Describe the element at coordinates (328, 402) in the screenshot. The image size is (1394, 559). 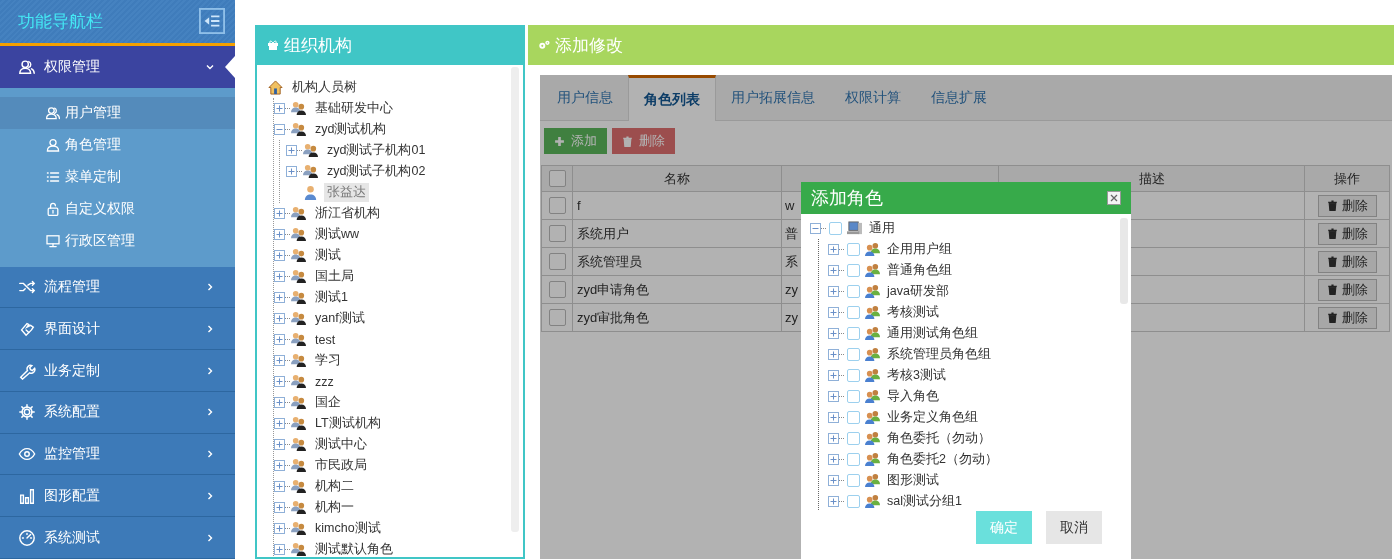
I see `tree-item: 国企` at that location.